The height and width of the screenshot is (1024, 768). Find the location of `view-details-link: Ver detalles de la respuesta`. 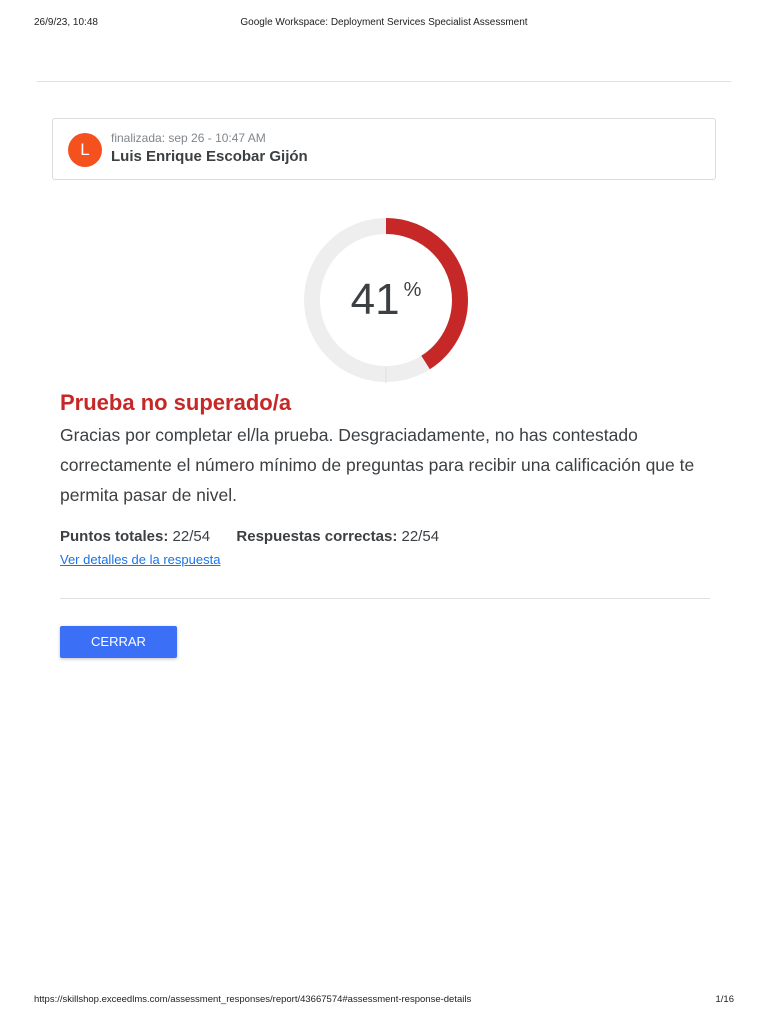

view-details-link: Ver detalles de la respuesta is located at coordinates (140, 559).